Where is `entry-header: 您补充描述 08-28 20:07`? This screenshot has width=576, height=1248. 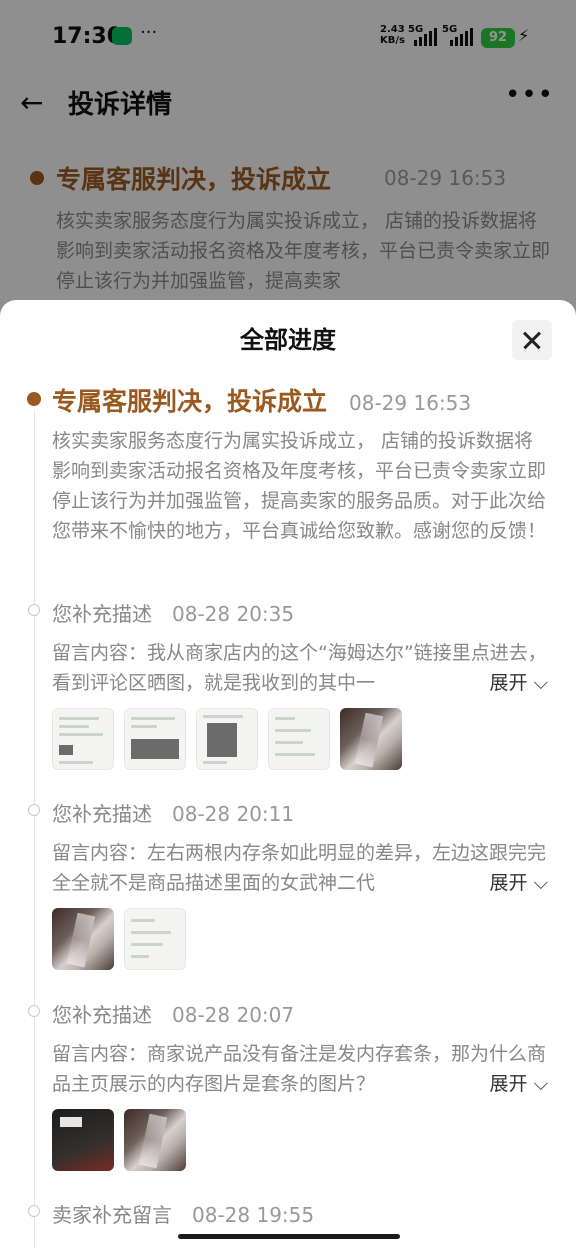
entry-header: 您补充描述 08-28 20:07 is located at coordinates (173, 1013).